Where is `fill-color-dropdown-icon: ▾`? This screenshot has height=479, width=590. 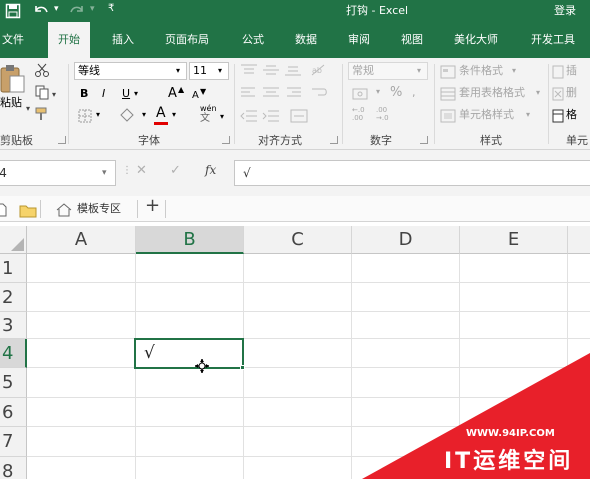 fill-color-dropdown-icon: ▾ is located at coordinates (144, 115).